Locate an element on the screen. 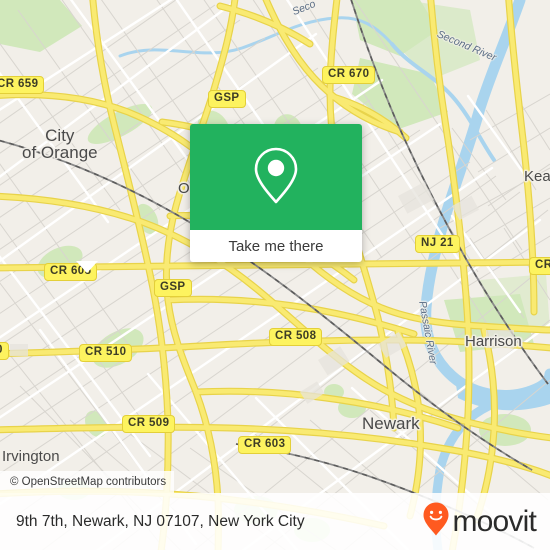  moovit-pin-smile-icon is located at coordinates (436, 521).